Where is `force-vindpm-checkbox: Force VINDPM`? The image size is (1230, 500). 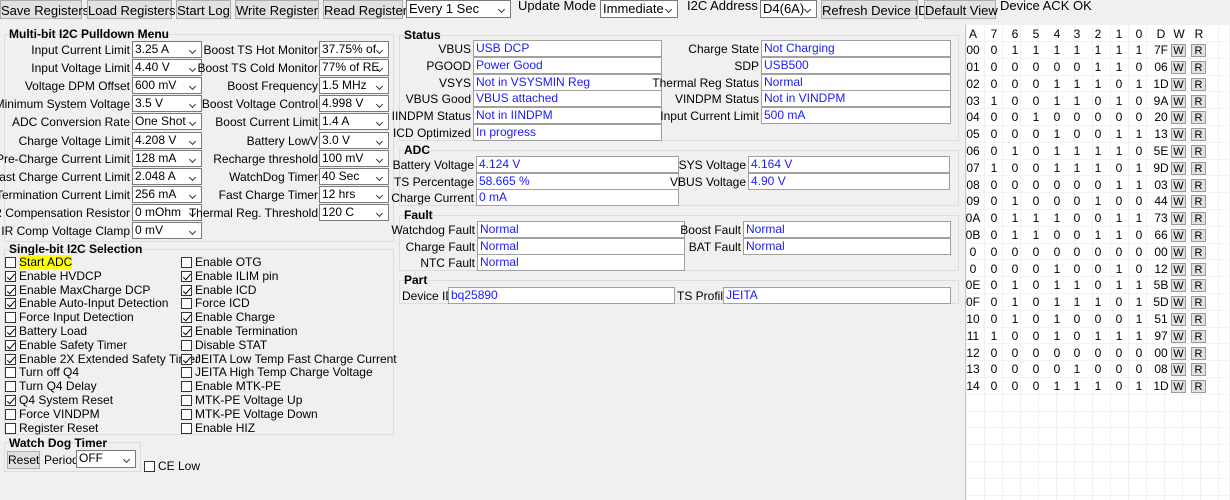 force-vindpm-checkbox: Force VINDPM is located at coordinates (52, 414).